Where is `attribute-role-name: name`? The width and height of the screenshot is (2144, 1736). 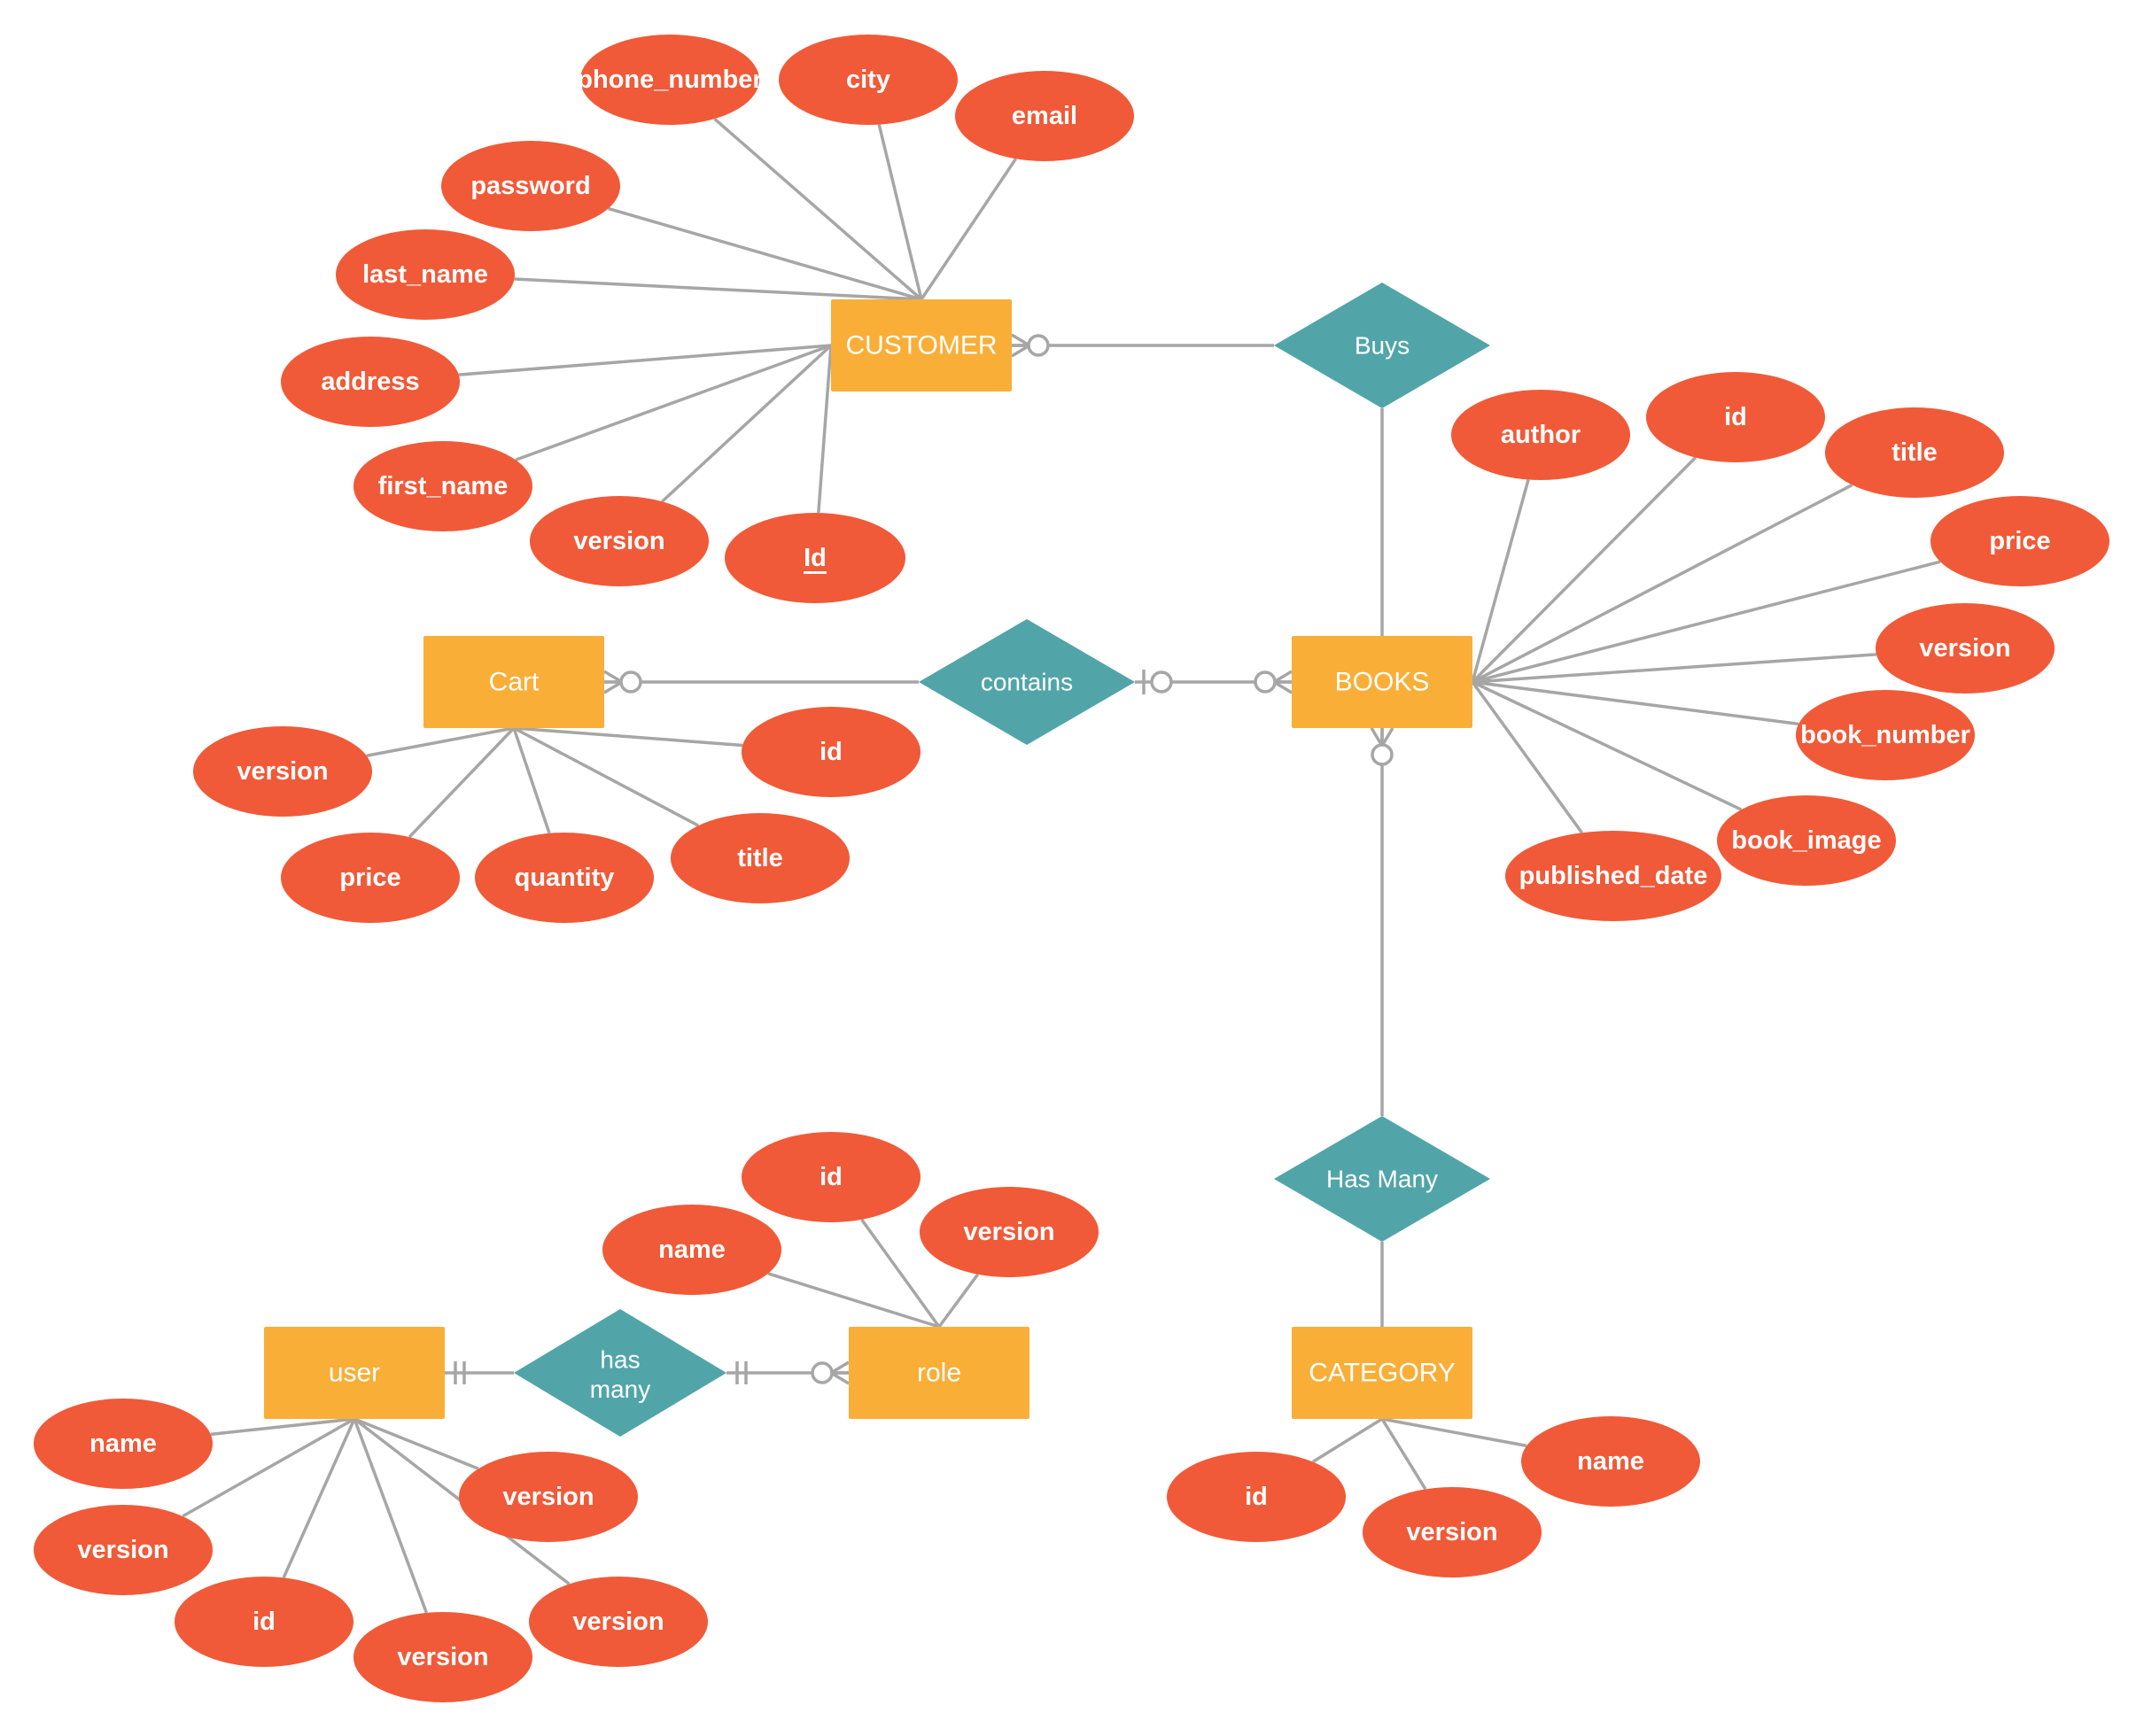 attribute-role-name: name is located at coordinates (691, 1250).